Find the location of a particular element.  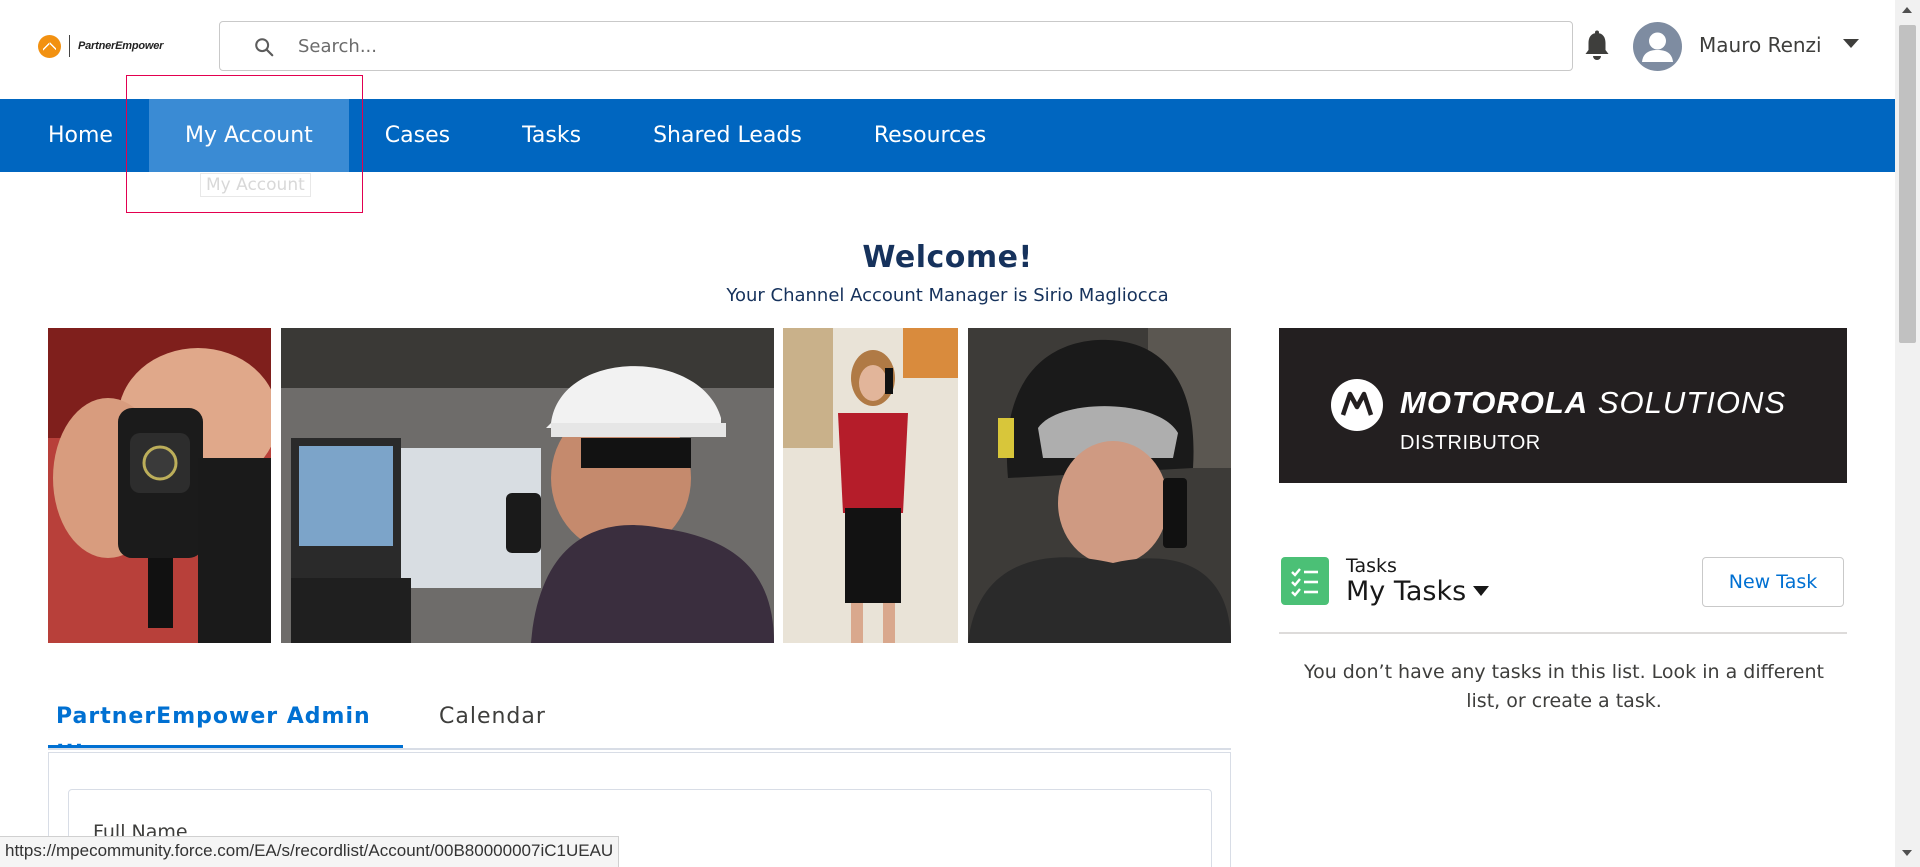

nav-tooltip: My Account is located at coordinates (255, 185).